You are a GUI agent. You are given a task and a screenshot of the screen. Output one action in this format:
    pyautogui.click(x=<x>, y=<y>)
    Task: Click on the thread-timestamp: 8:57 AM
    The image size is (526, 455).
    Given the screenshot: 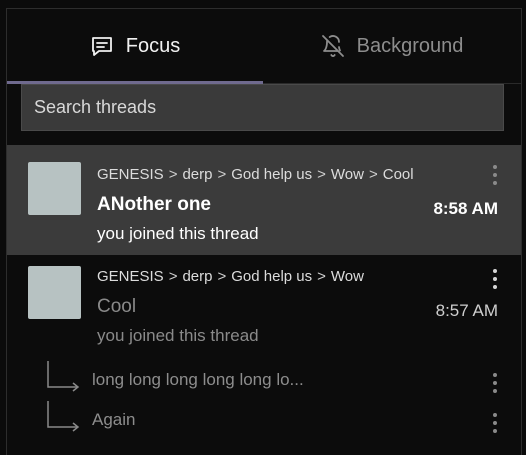 What is the action you would take?
    pyautogui.click(x=466, y=310)
    